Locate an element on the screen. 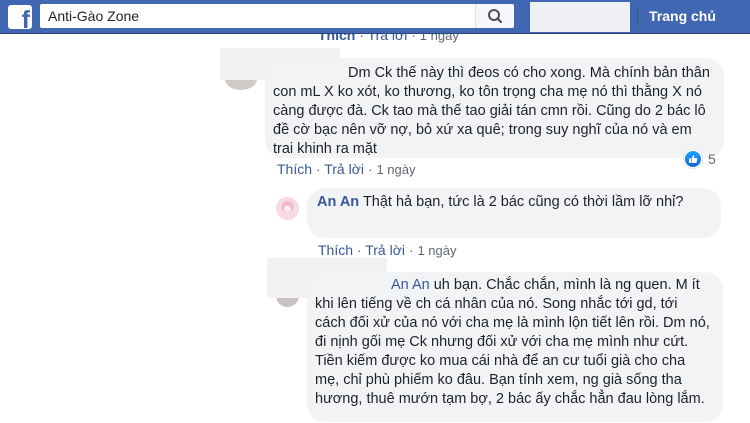 The image size is (750, 423). reaction-summary: 5 is located at coordinates (700, 159).